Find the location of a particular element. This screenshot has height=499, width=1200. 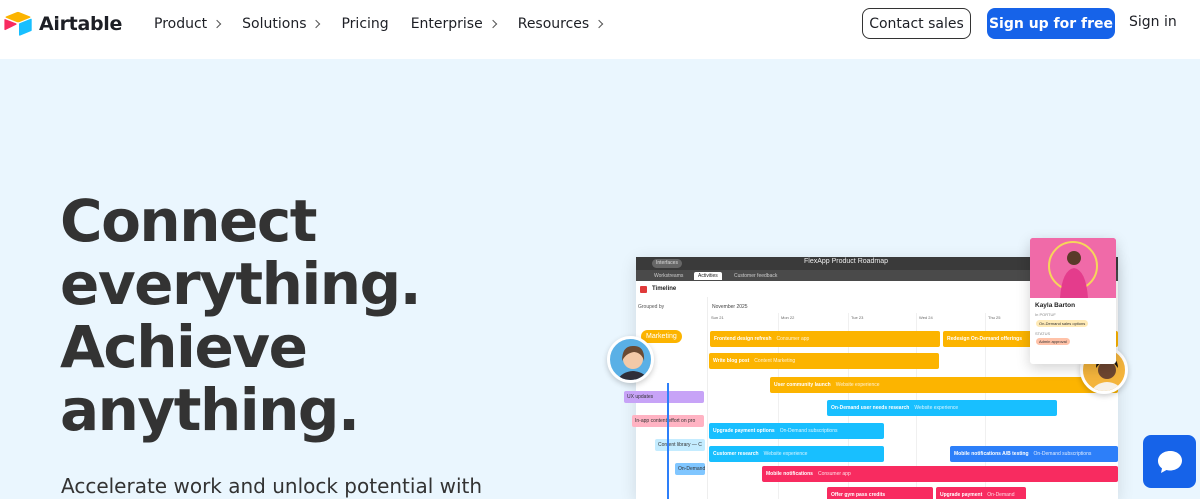

mock-day: Wed 24 is located at coordinates (926, 317).